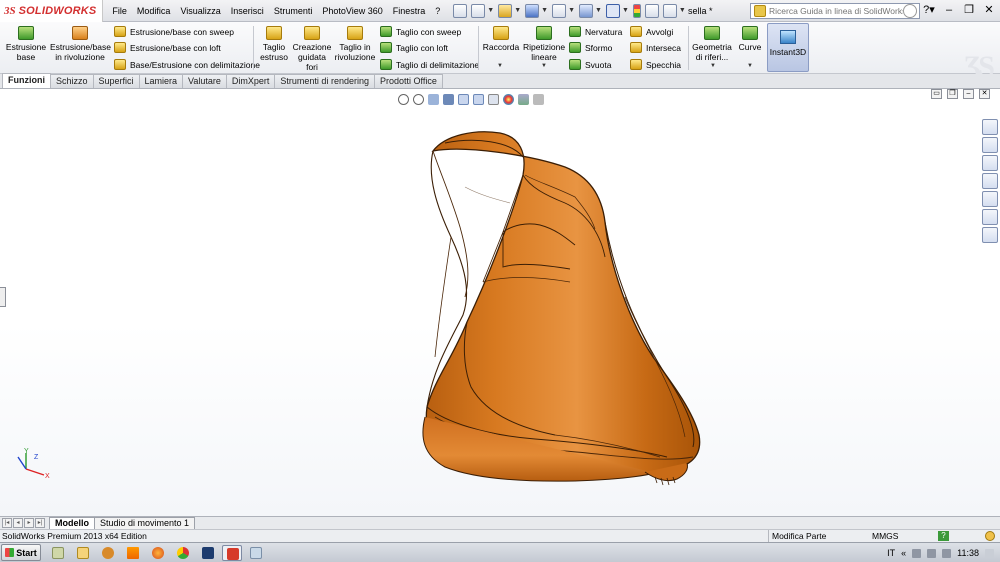  I want to click on menu-inserisci: Inserisci, so click(247, 11).